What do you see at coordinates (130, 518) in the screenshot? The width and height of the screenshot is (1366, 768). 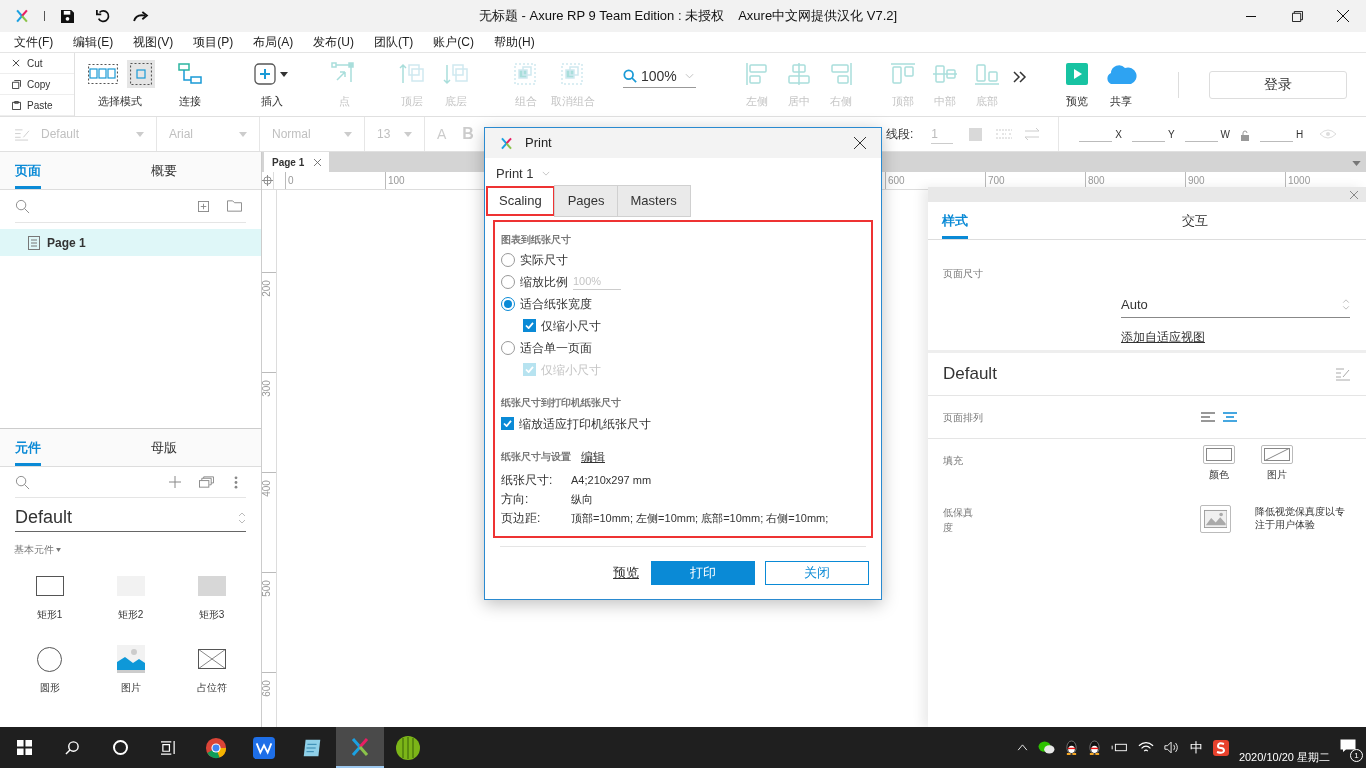 I see `library-dropdown: Default` at bounding box center [130, 518].